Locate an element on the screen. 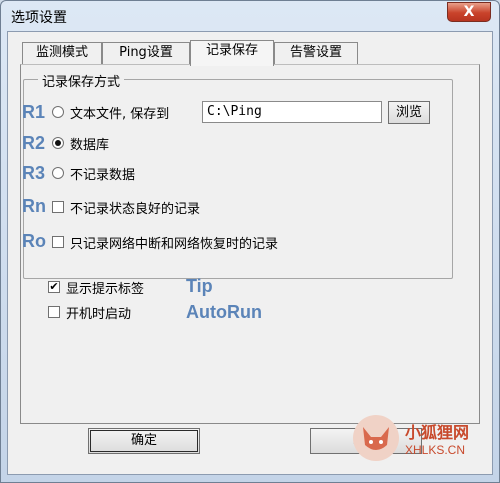  tab-record-save: 记录保存 is located at coordinates (232, 53).